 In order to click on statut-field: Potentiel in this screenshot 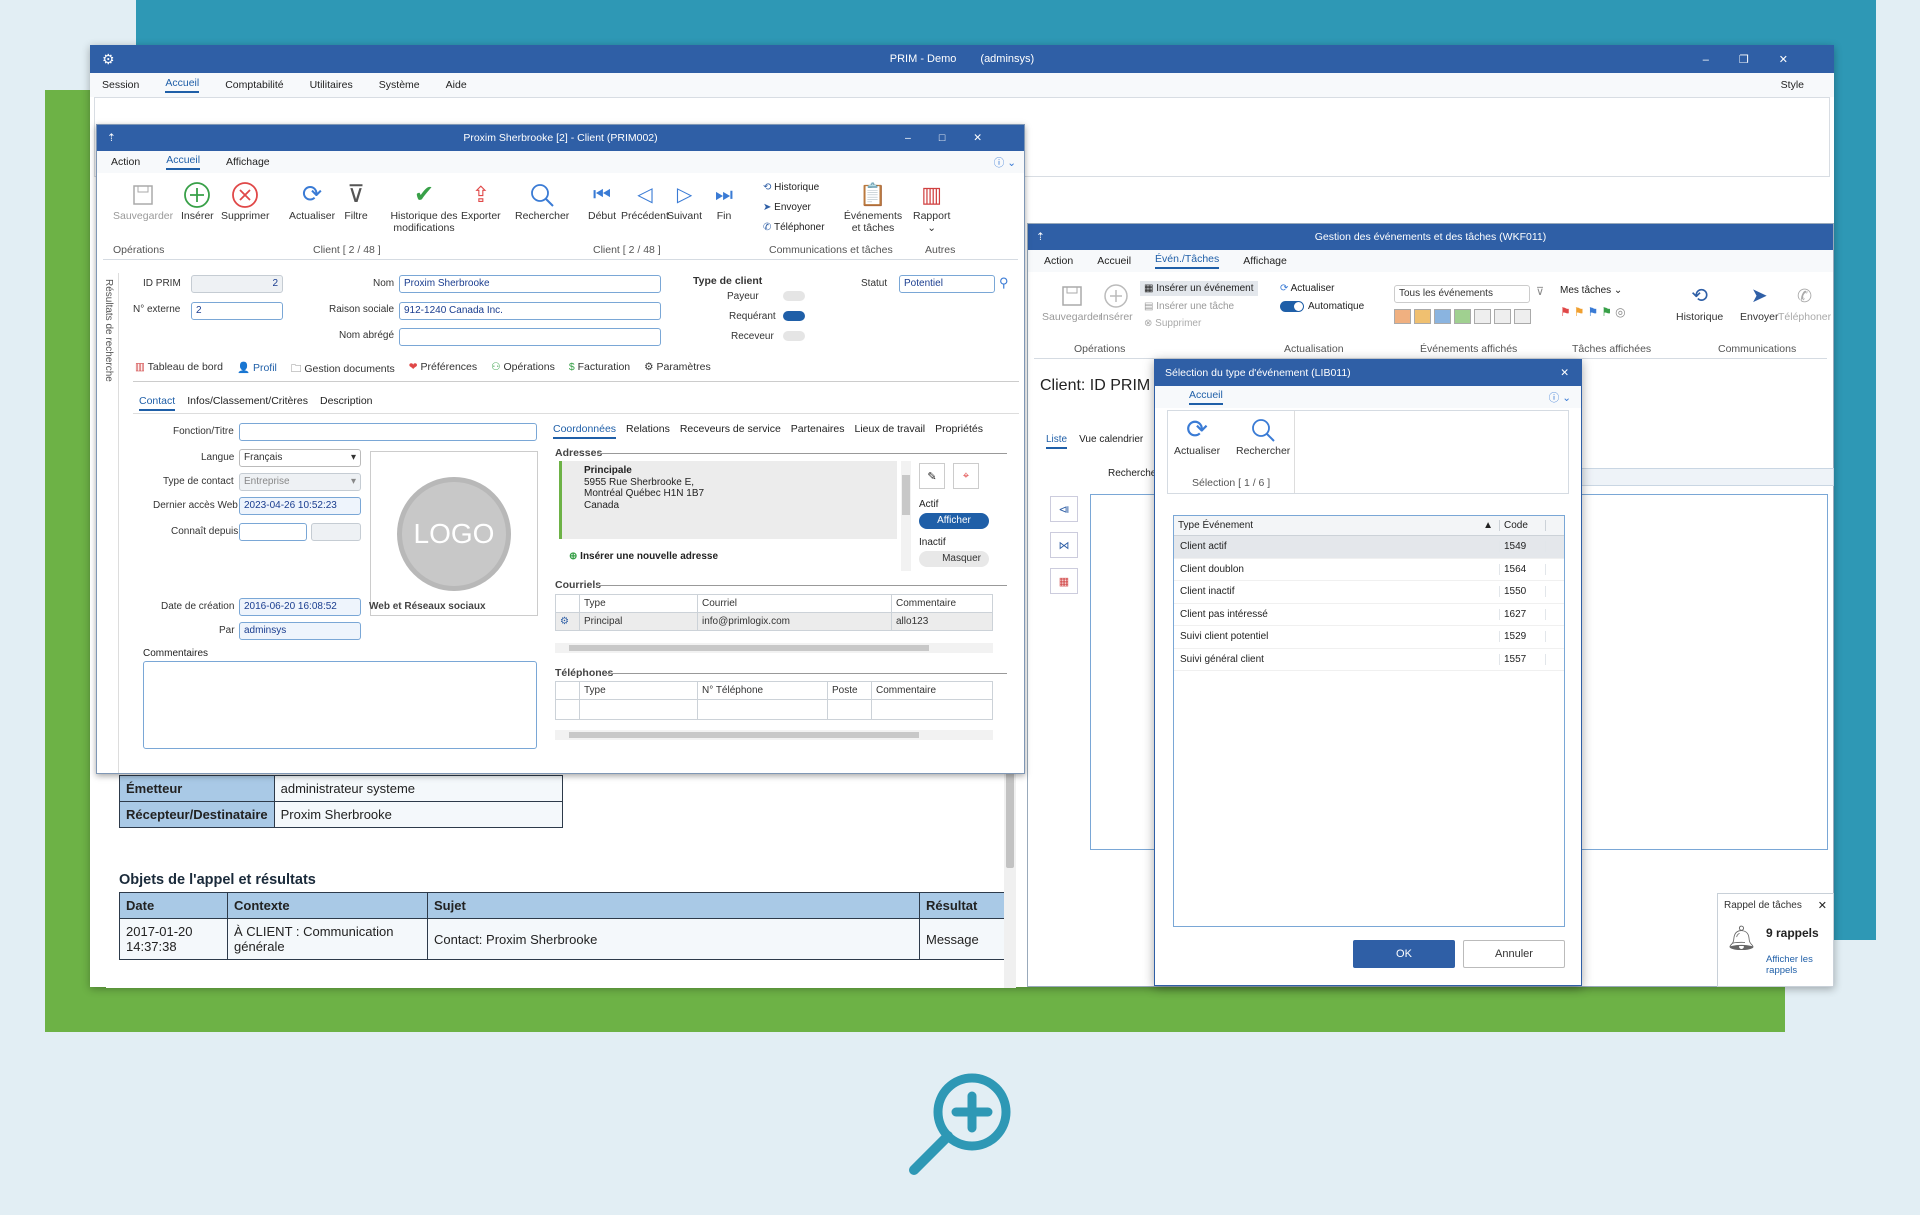, I will do `click(947, 284)`.